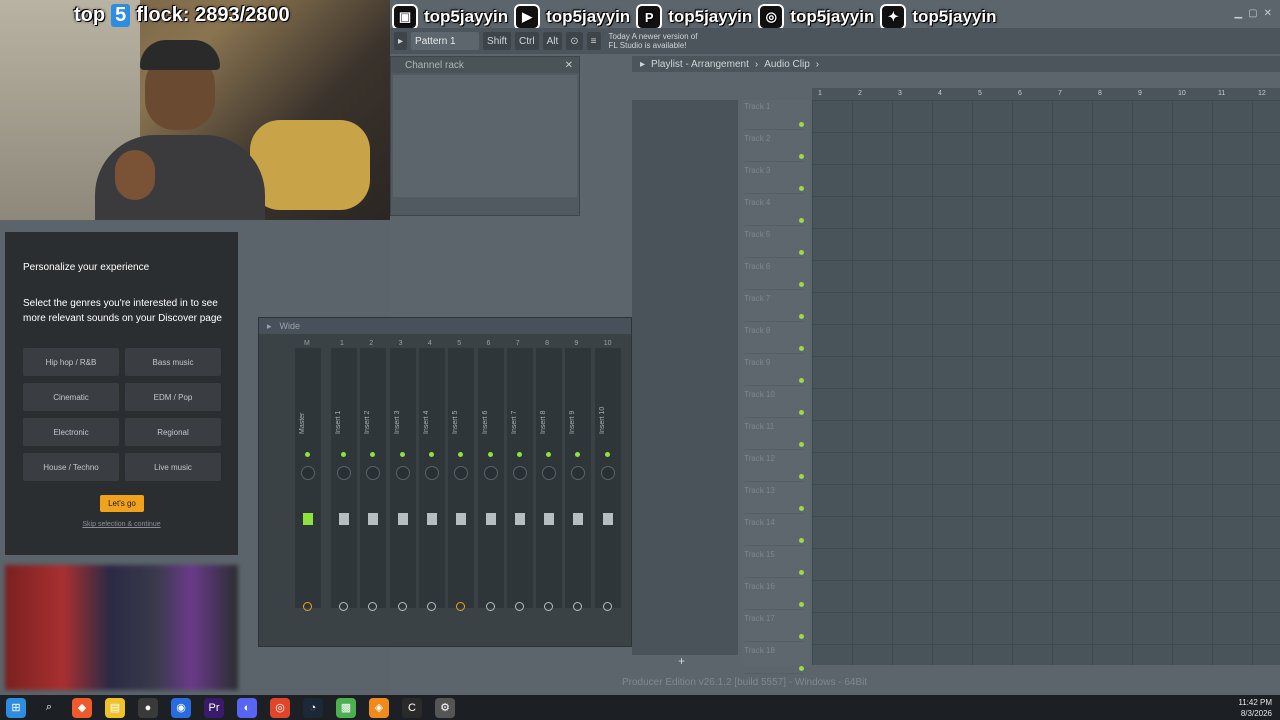 This screenshot has width=1280, height=720. What do you see at coordinates (527, 41) in the screenshot?
I see `ctrl-button: Ctrl` at bounding box center [527, 41].